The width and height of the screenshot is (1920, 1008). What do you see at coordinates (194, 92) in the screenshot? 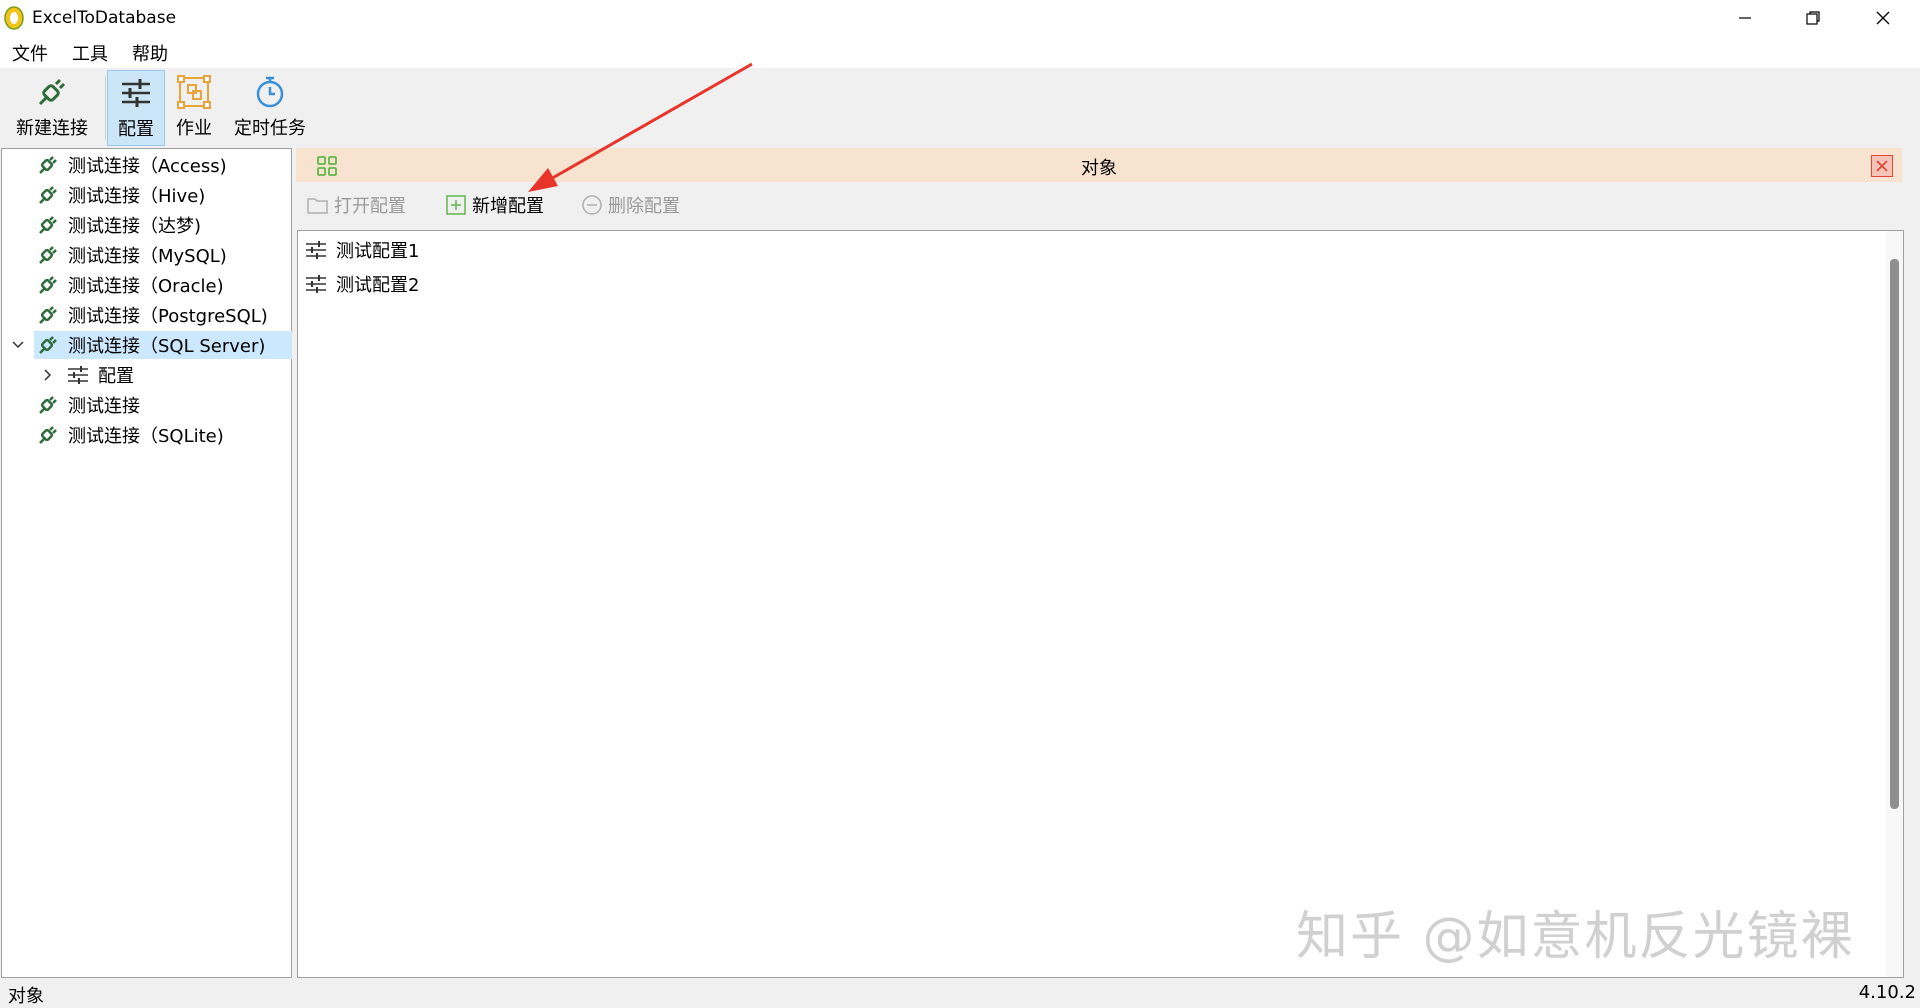
I see `job-icon` at bounding box center [194, 92].